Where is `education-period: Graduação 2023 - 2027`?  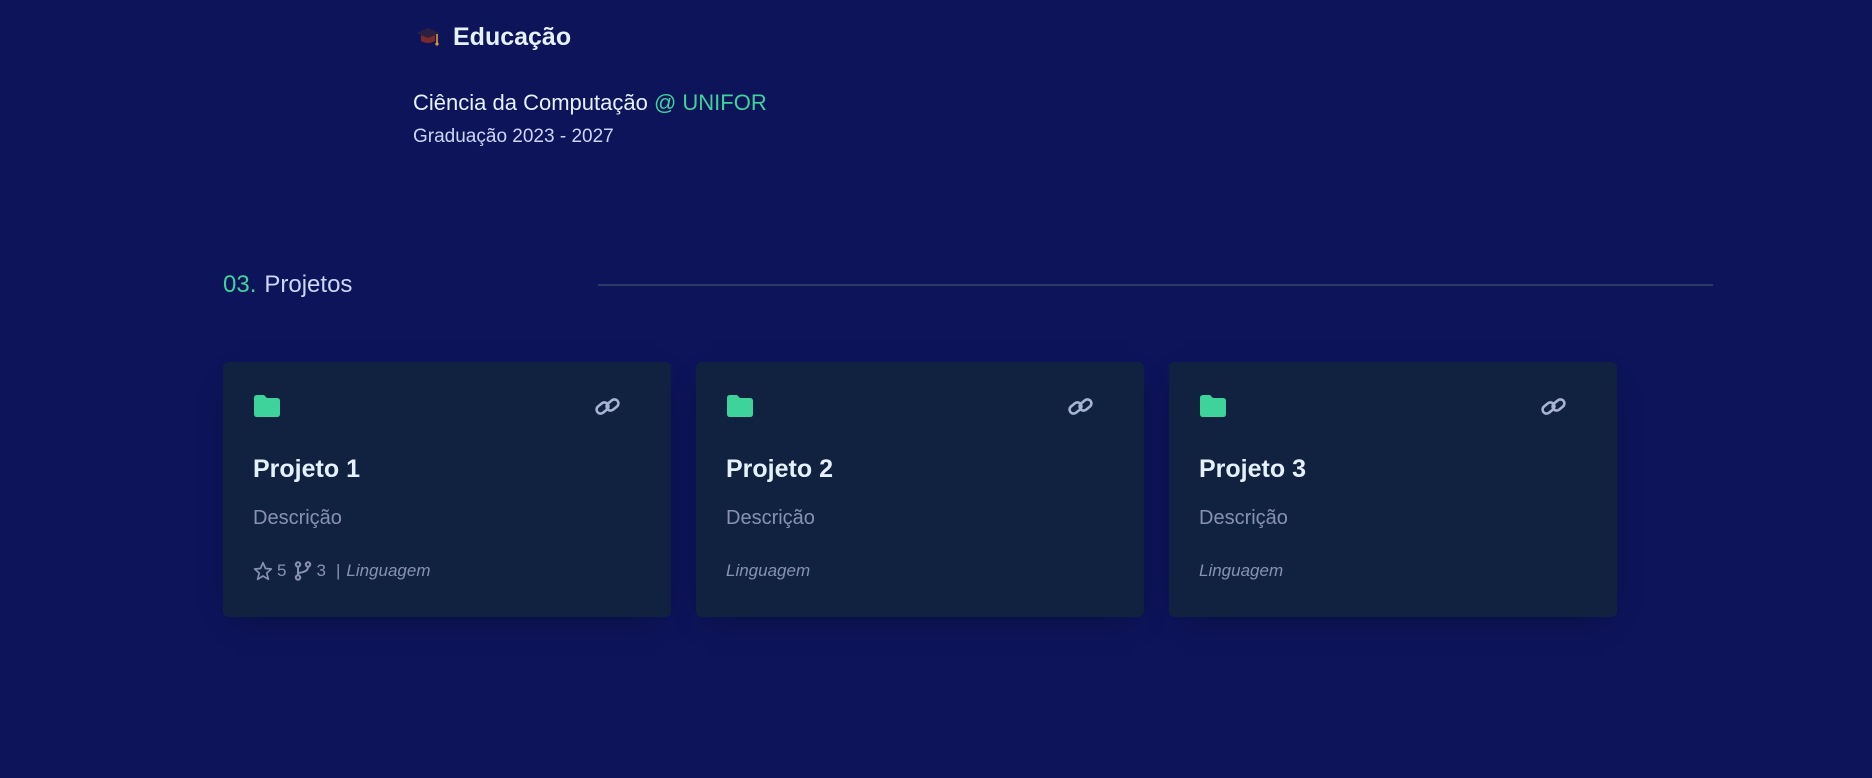 education-period: Graduação 2023 - 2027 is located at coordinates (513, 136).